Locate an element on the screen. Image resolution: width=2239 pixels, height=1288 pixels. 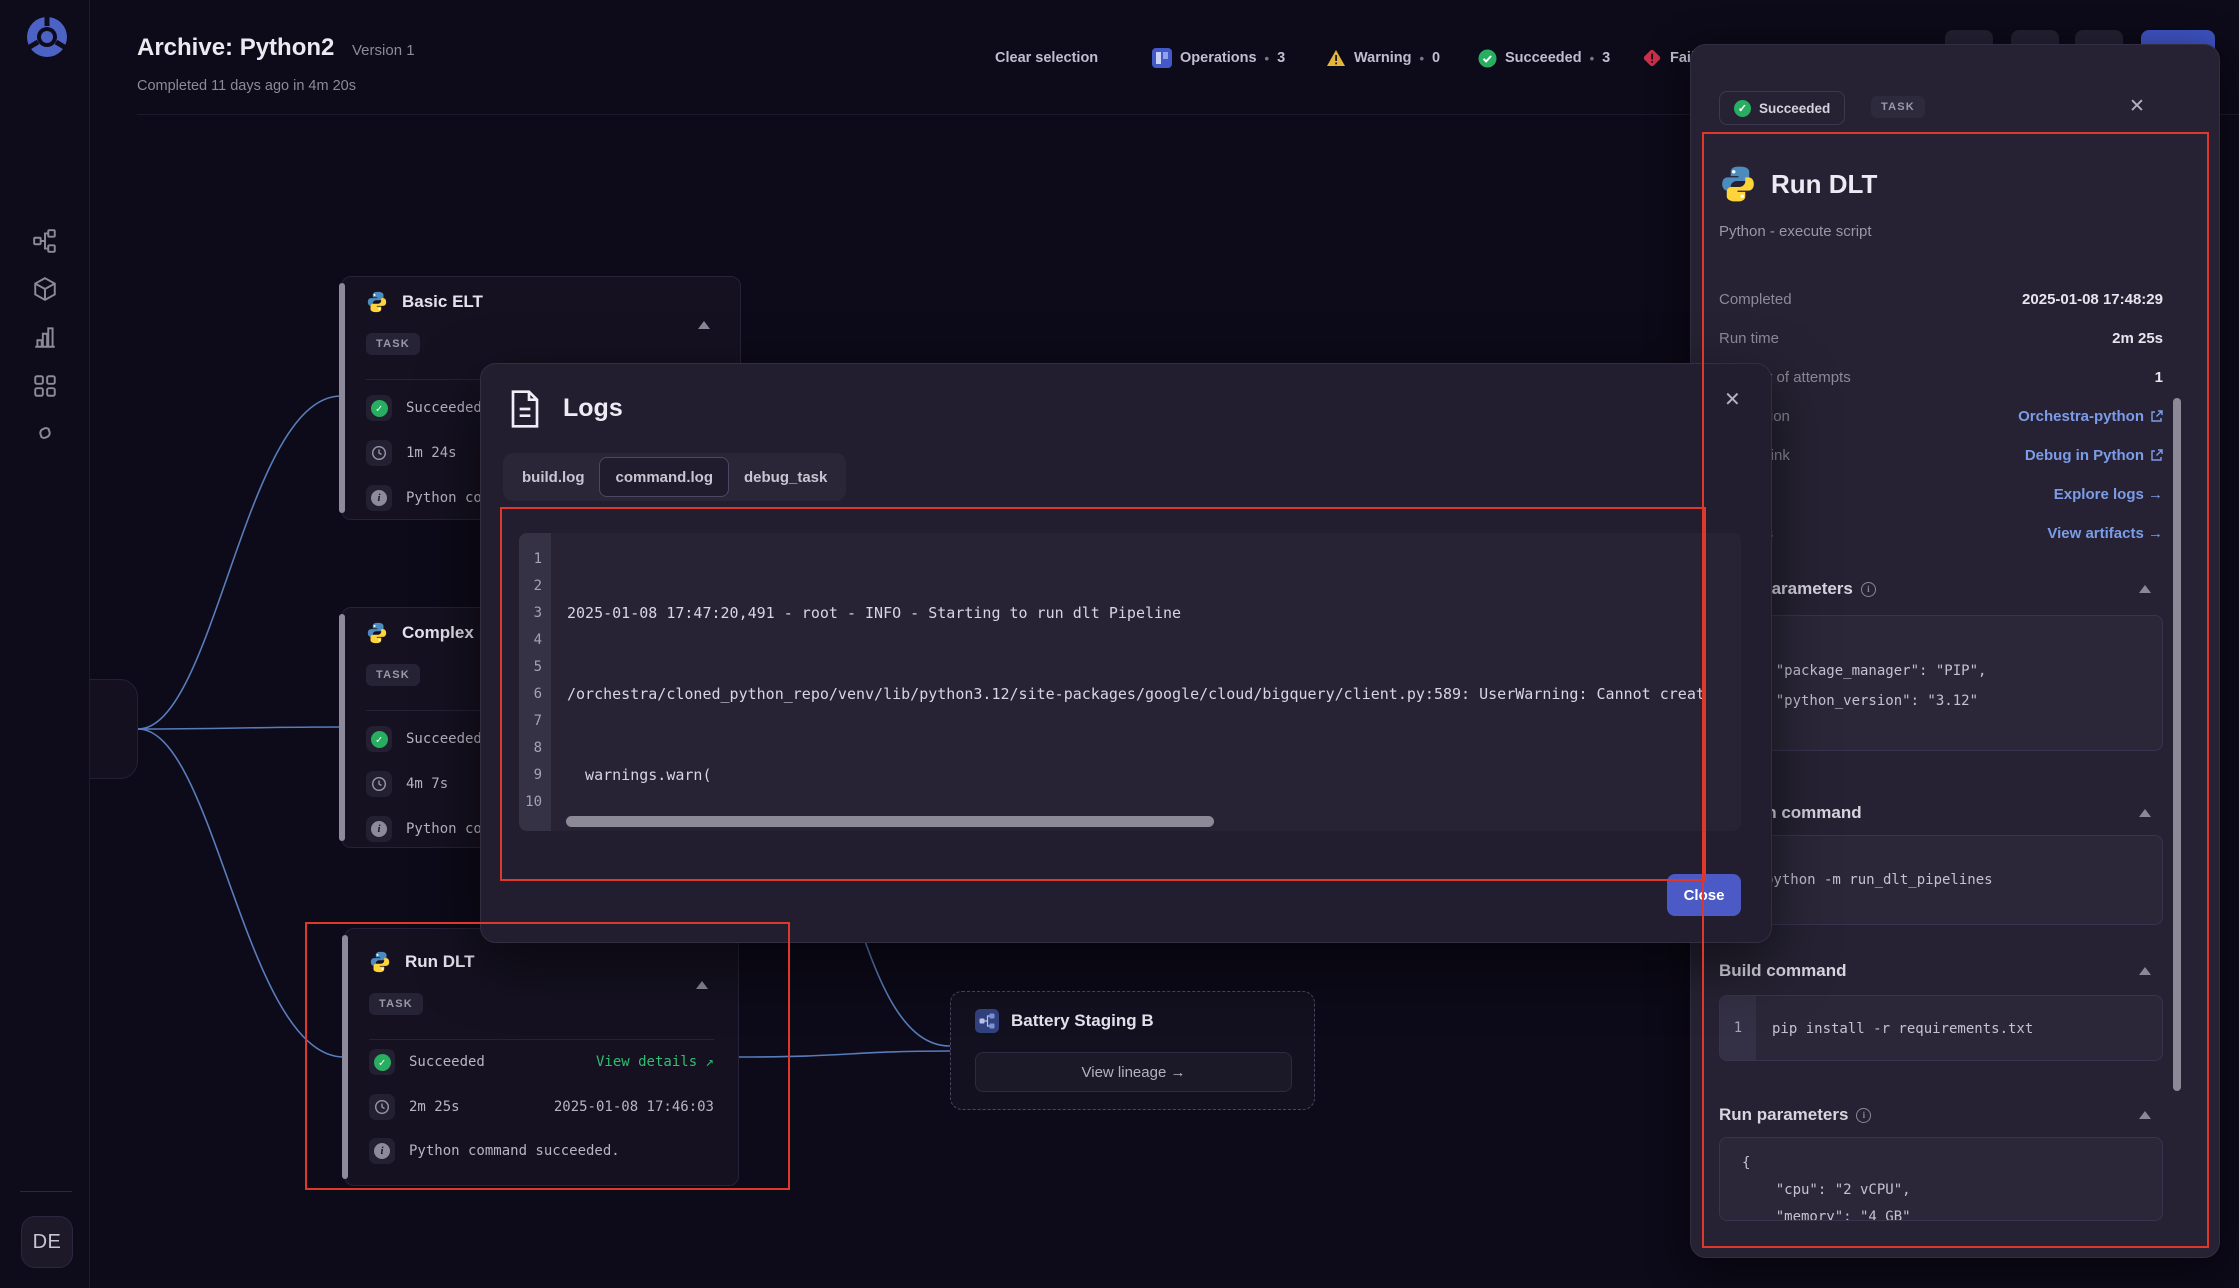
version-label: Version 1 is located at coordinates (383, 50).